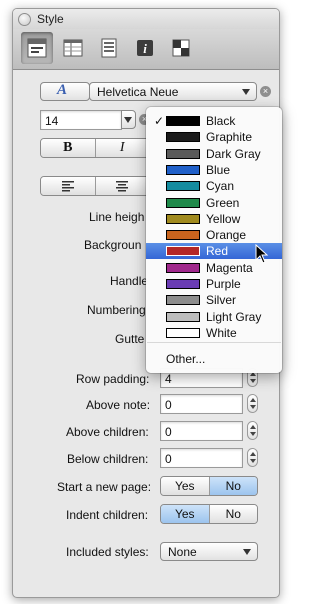 The height and width of the screenshot is (604, 320). What do you see at coordinates (252, 403) in the screenshot?
I see `above-note-stepper` at bounding box center [252, 403].